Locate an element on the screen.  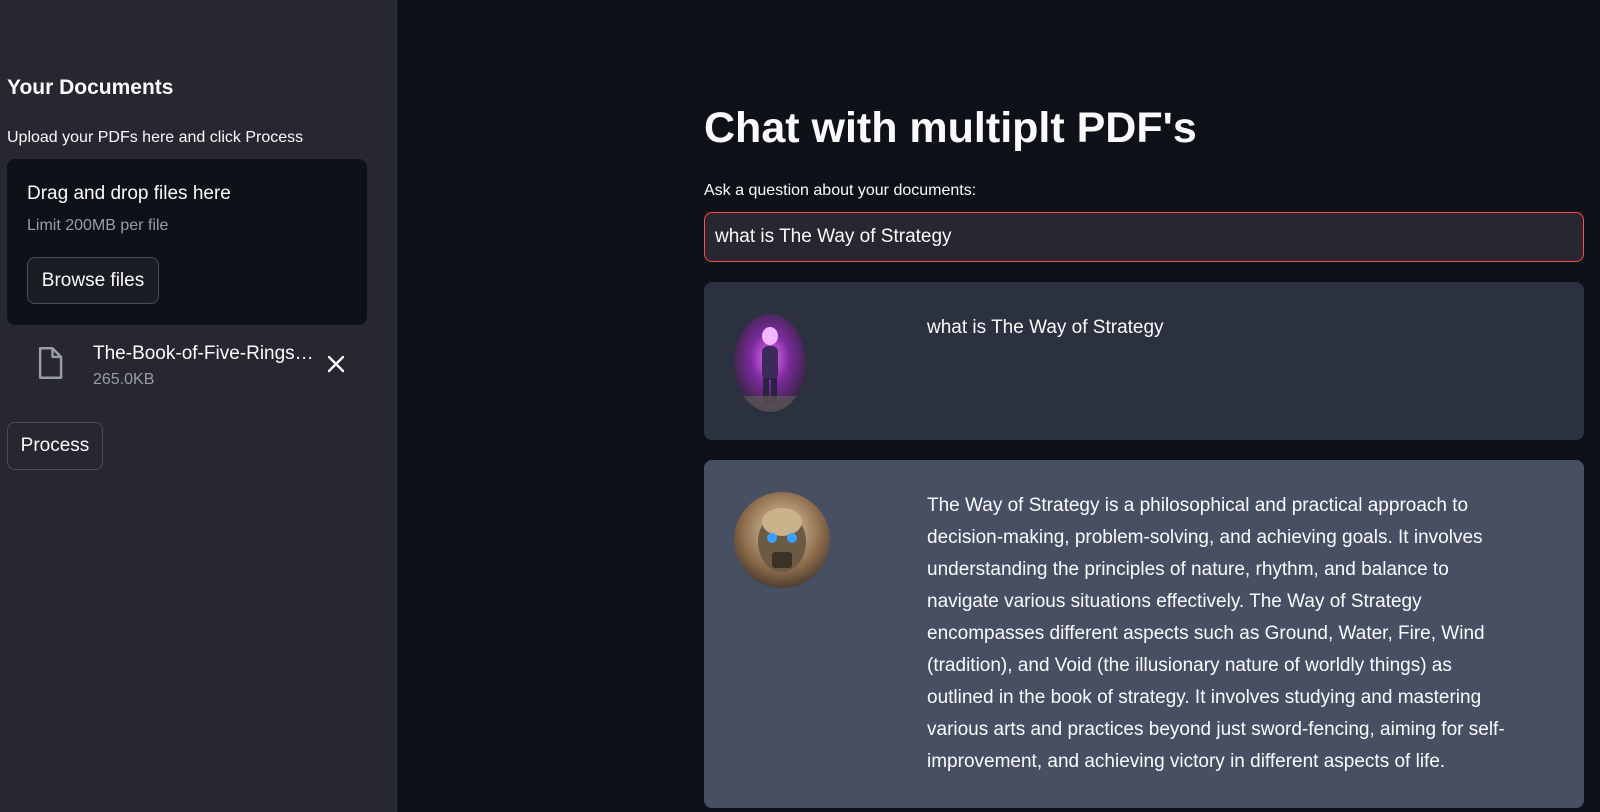
file-size: 265.0KB is located at coordinates (124, 379).